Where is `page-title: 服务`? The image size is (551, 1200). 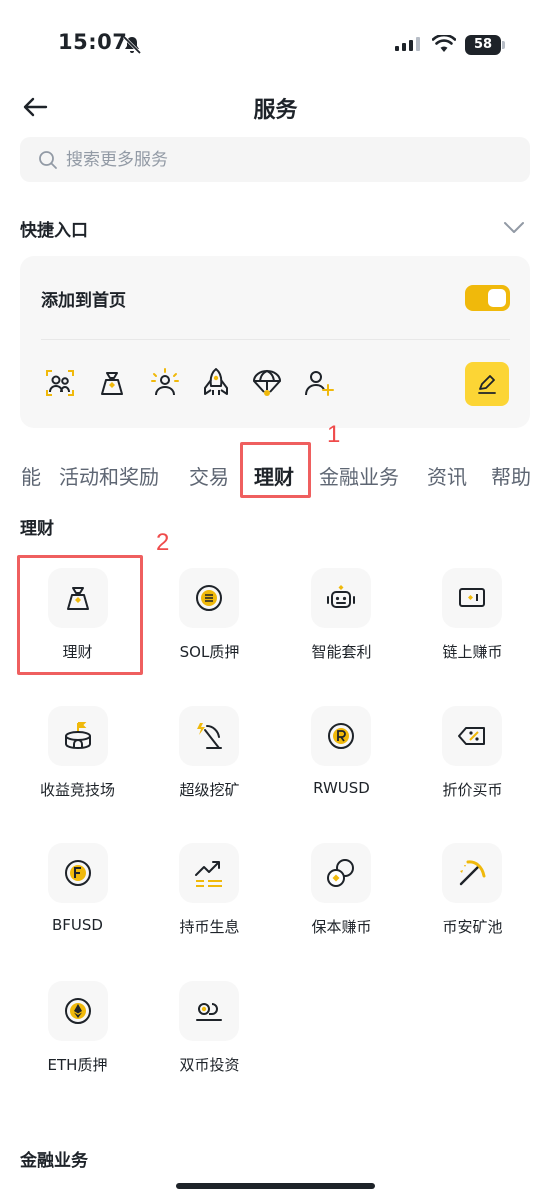 page-title: 服务 is located at coordinates (275, 110).